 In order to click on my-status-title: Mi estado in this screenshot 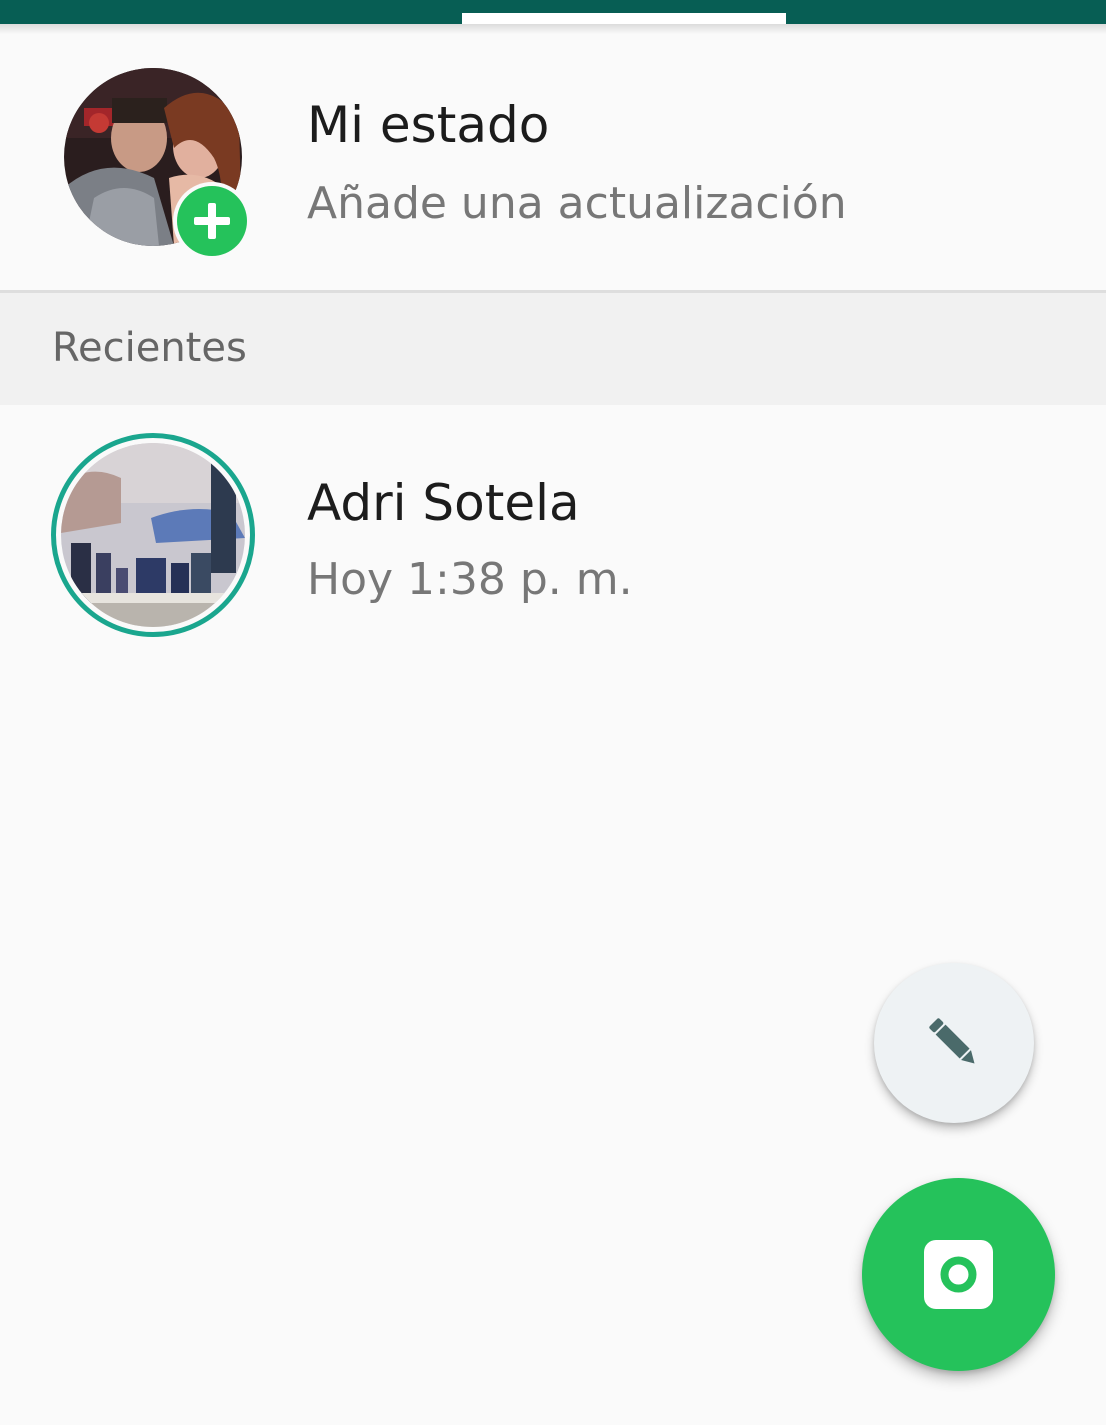, I will do `click(428, 125)`.